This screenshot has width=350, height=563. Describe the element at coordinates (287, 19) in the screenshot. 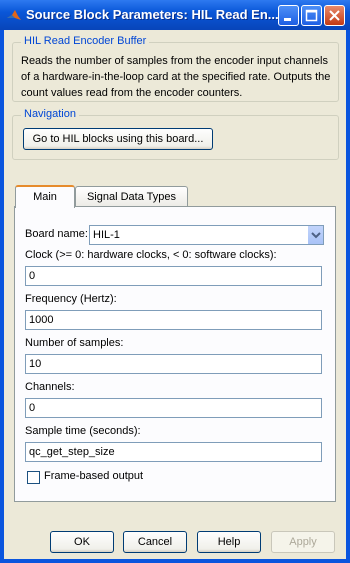

I see `minimize-icon` at that location.